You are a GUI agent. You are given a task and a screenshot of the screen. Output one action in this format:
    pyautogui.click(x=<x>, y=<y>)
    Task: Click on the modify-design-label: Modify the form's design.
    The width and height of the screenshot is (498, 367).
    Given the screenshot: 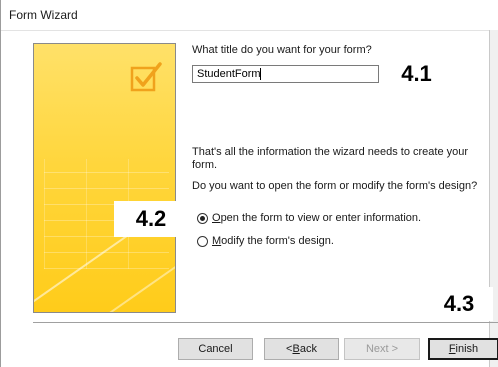 What is the action you would take?
    pyautogui.click(x=273, y=241)
    